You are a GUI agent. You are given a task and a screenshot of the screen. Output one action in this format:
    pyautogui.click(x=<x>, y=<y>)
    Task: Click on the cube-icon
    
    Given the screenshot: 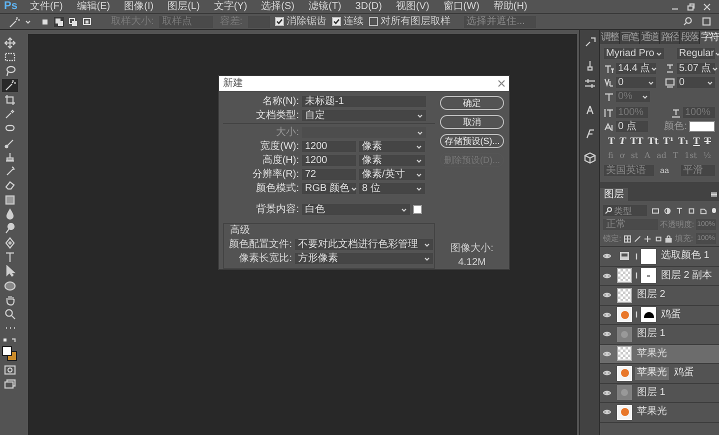 What is the action you would take?
    pyautogui.click(x=590, y=158)
    